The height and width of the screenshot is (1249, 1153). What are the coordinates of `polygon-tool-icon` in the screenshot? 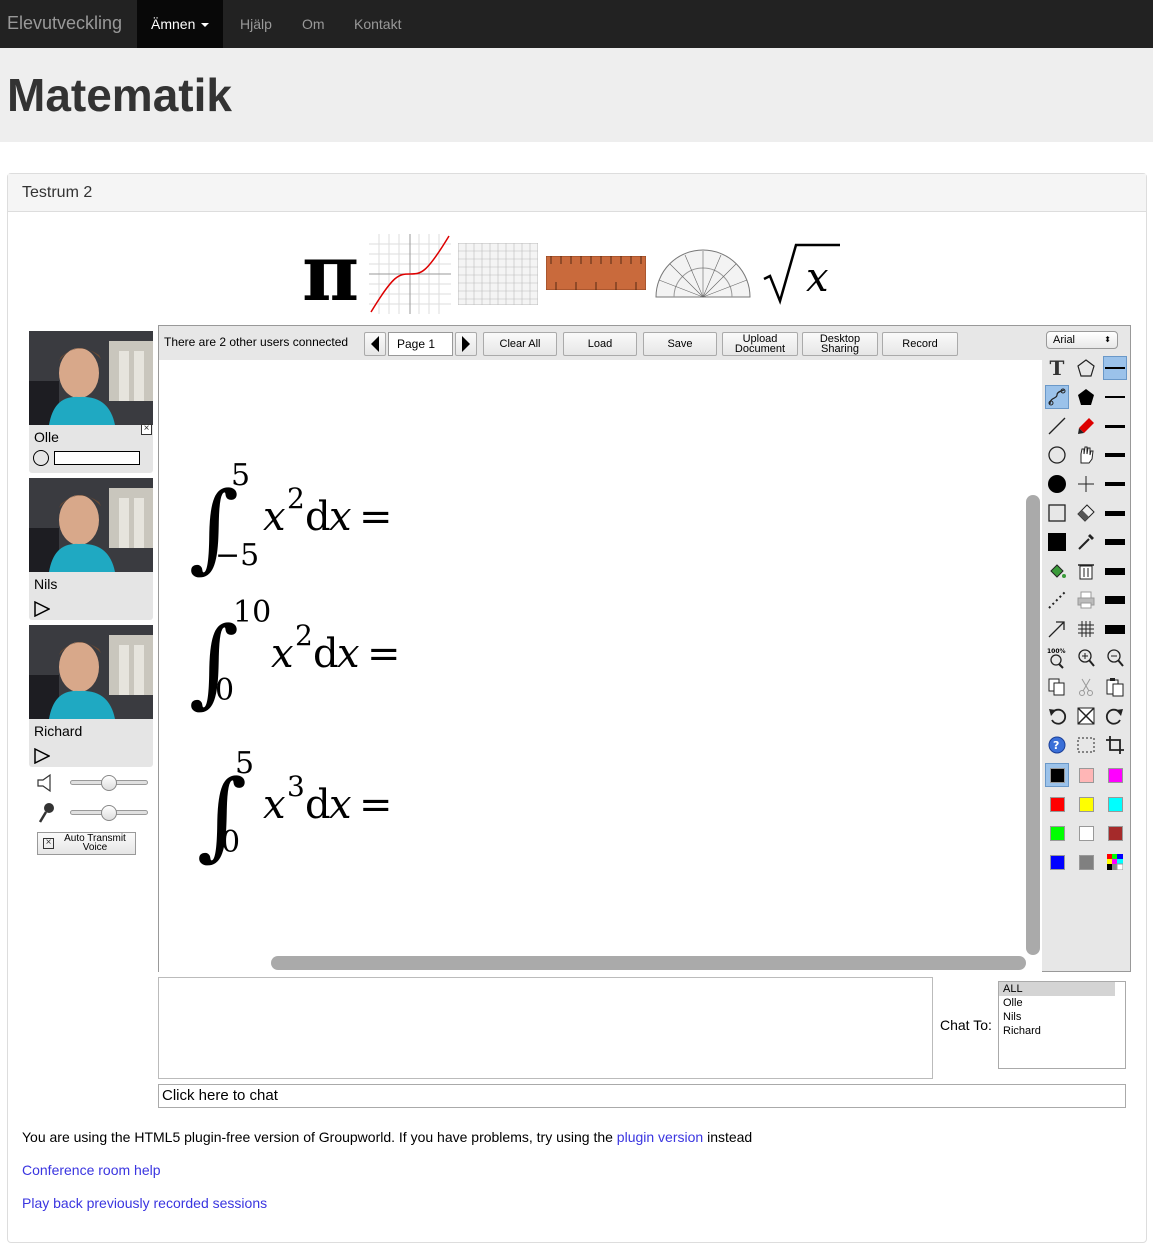 It's located at (1086, 368).